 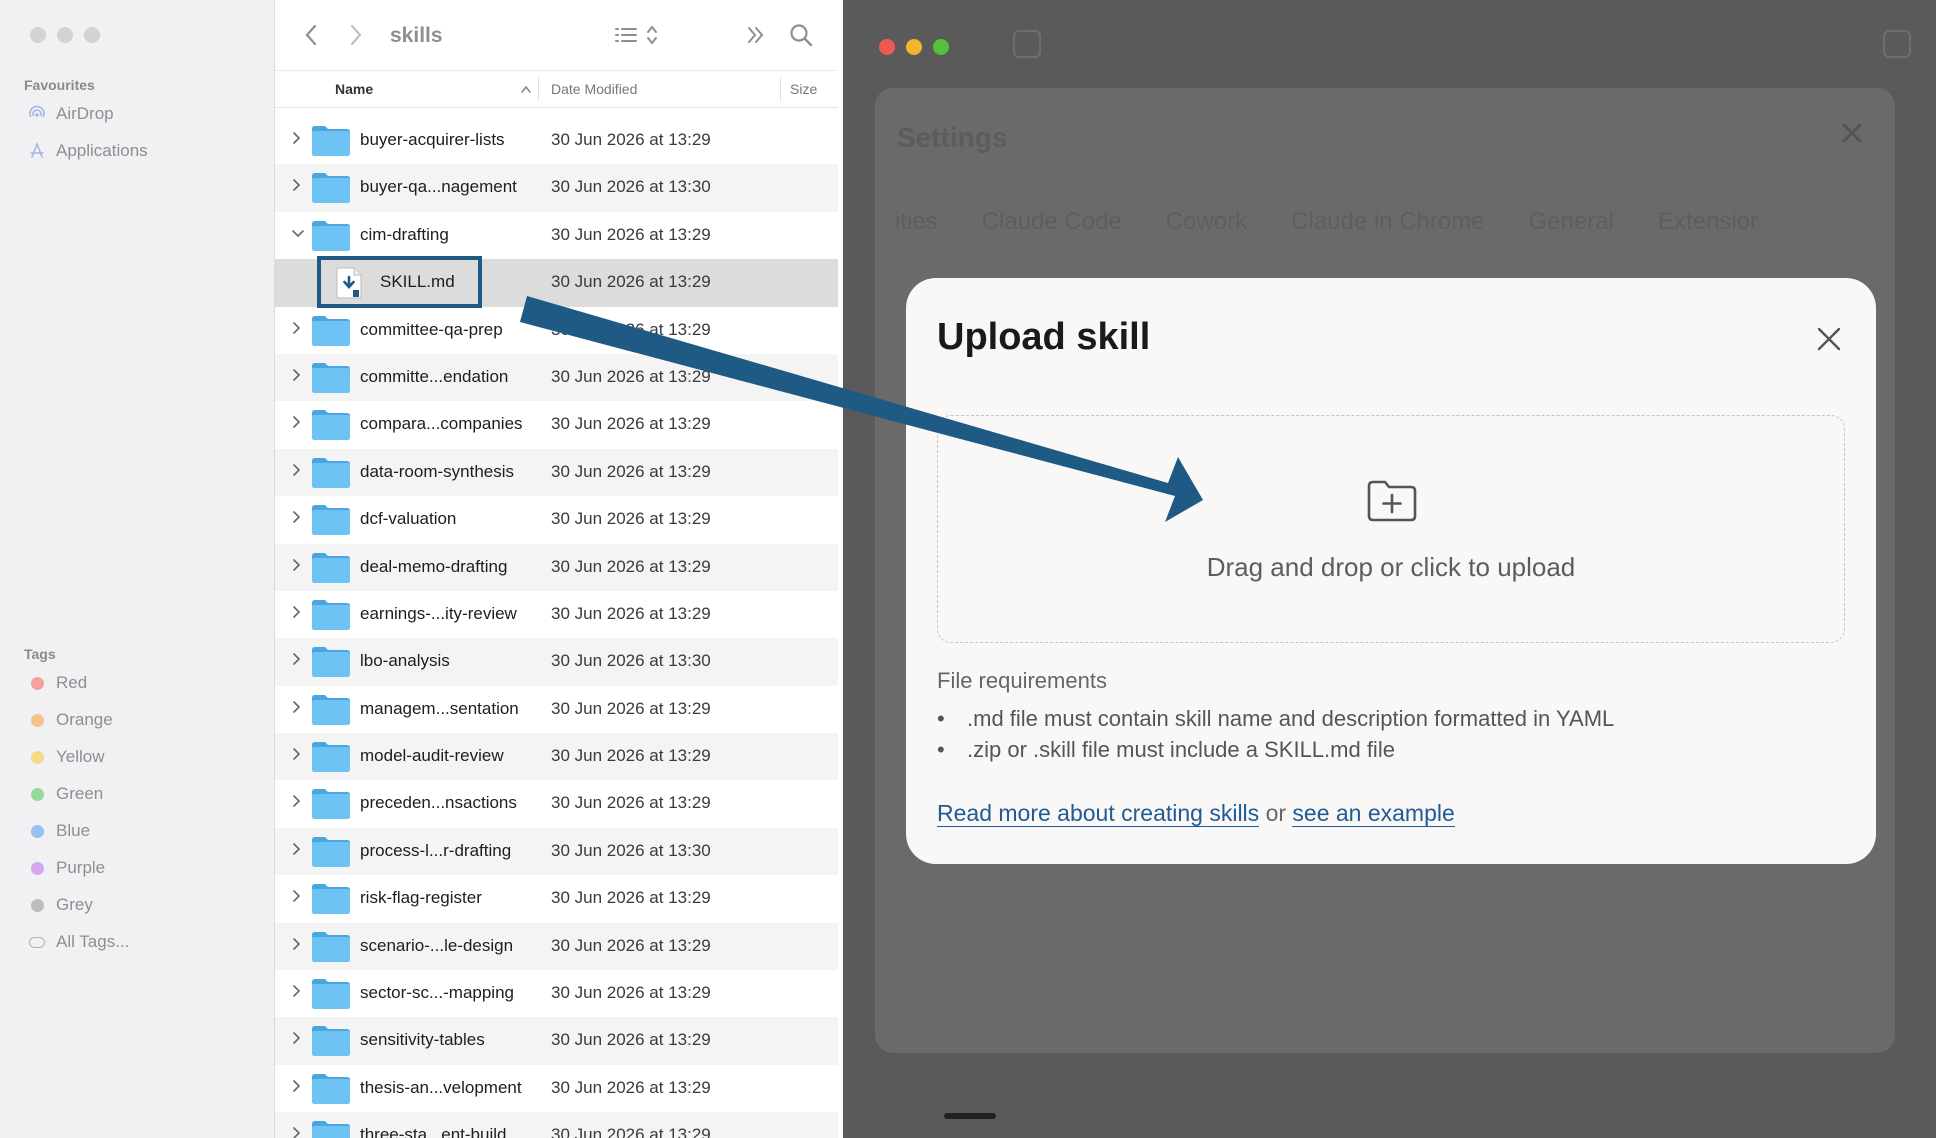 What do you see at coordinates (556, 330) in the screenshot?
I see `folder-row: committee-qa-prep 30 Jun 2026 at 13:29` at bounding box center [556, 330].